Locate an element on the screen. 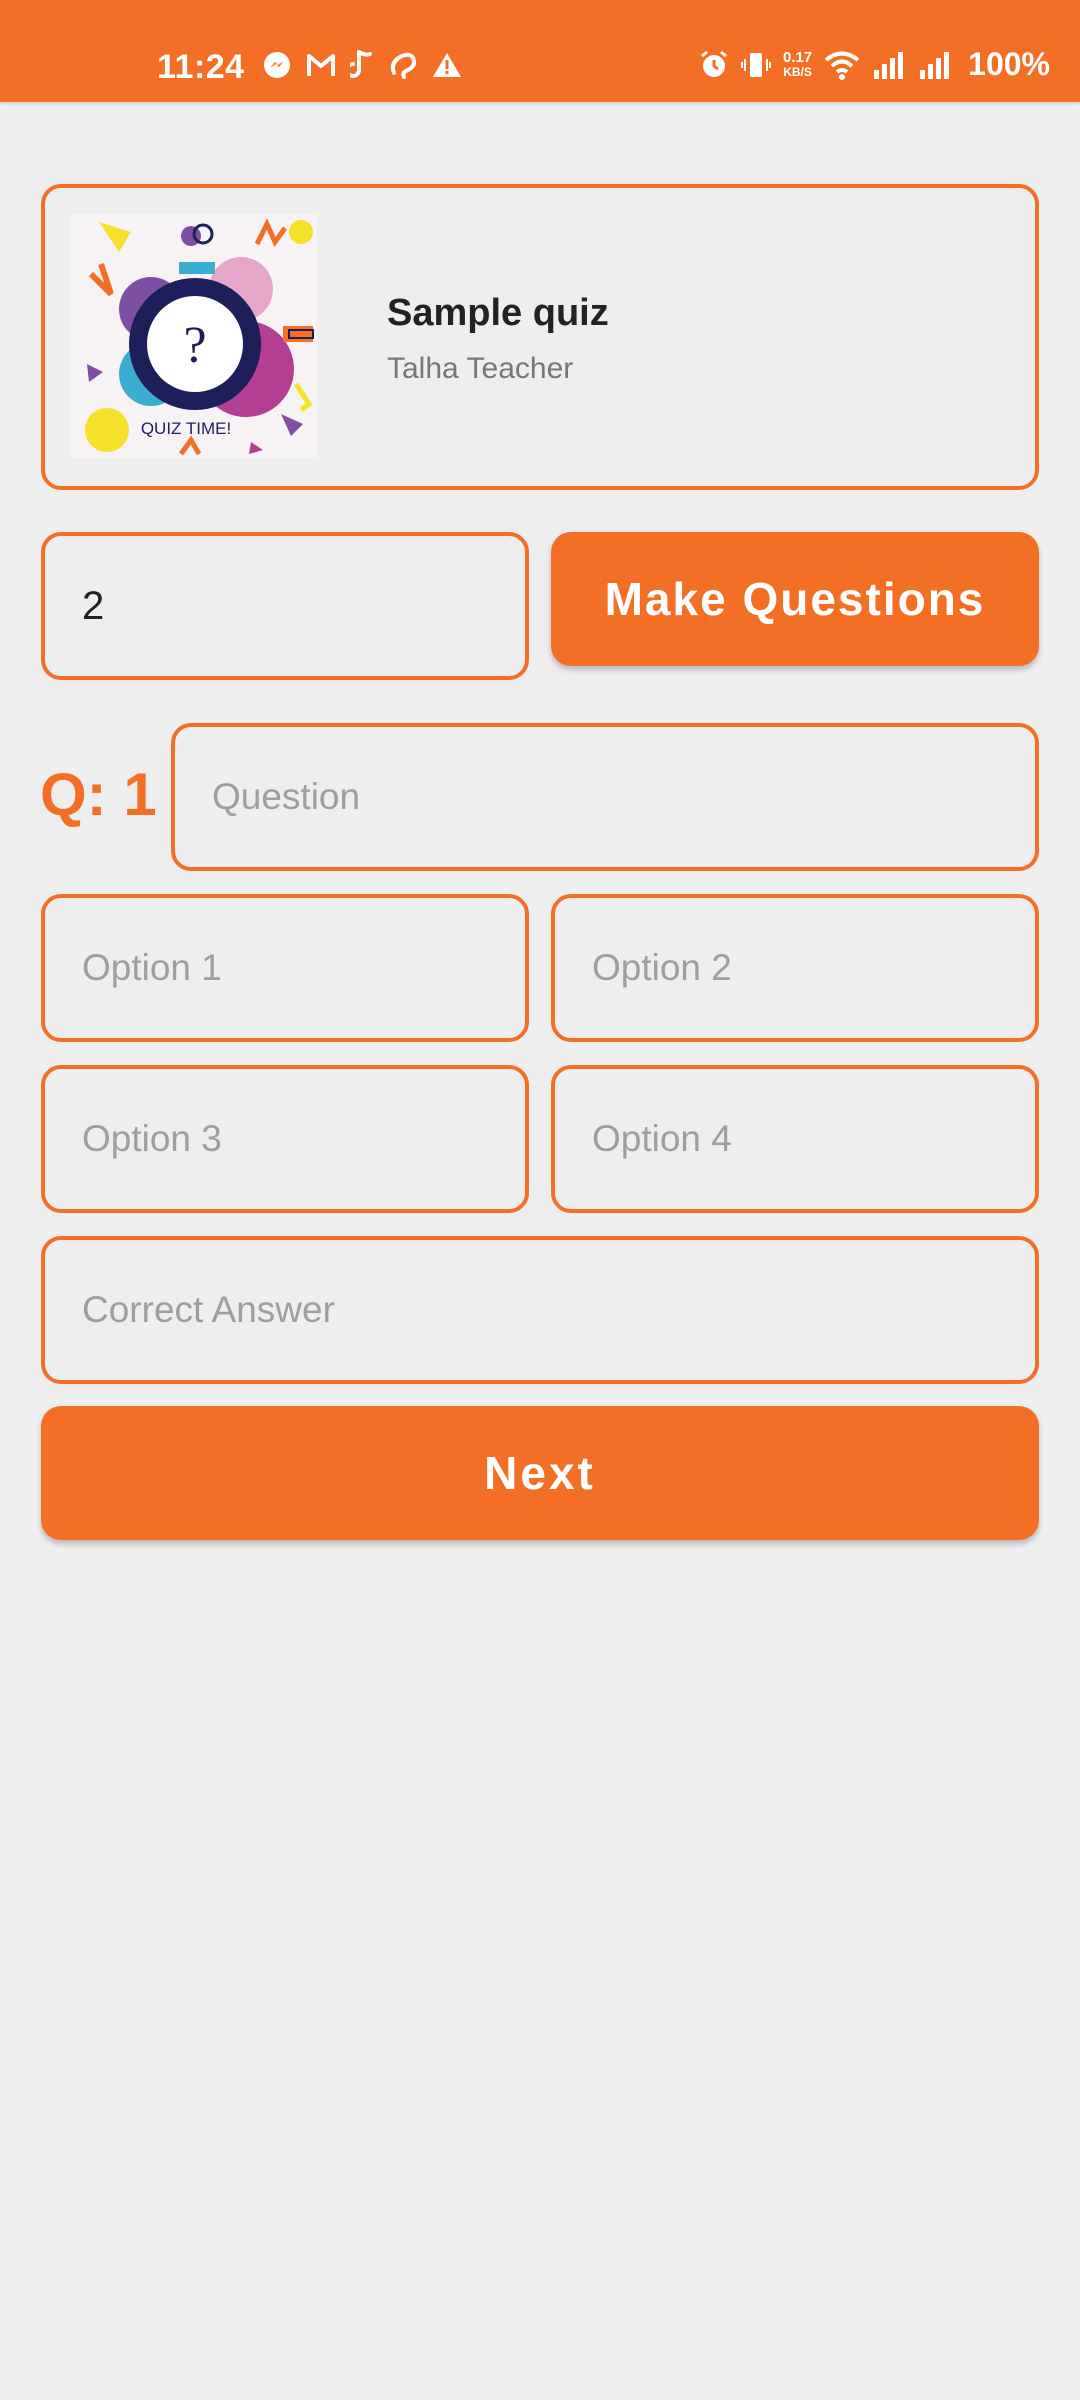 This screenshot has height=2400, width=1080. make-questions-button: Make Questions is located at coordinates (795, 599).